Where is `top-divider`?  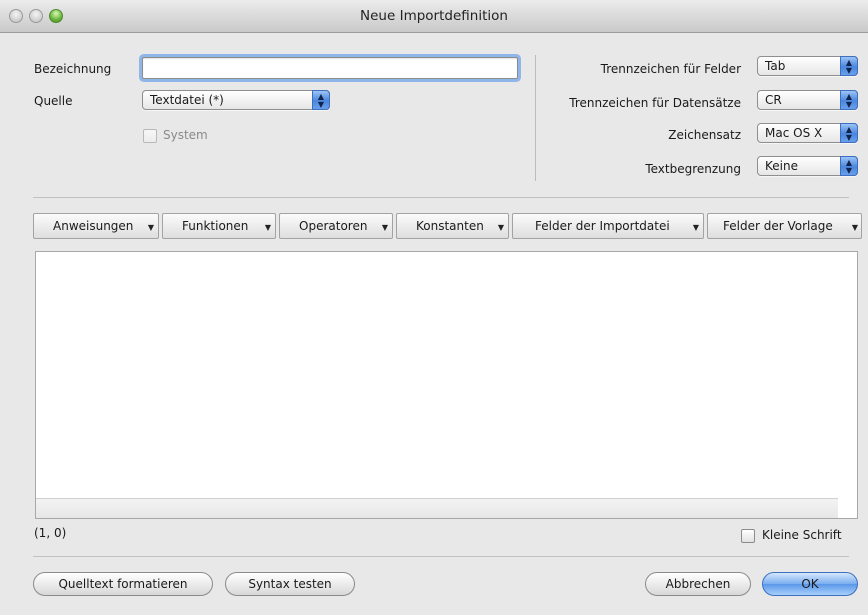 top-divider is located at coordinates (441, 197).